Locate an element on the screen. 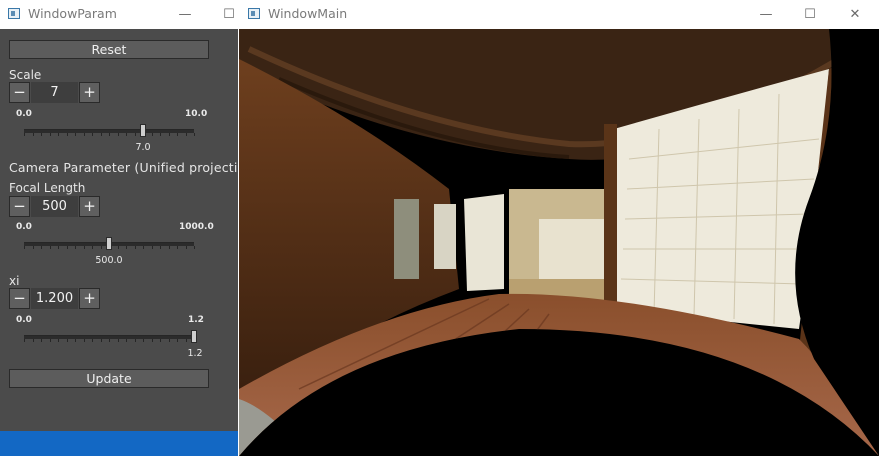  scale-slider-ticks is located at coordinates (109, 135).